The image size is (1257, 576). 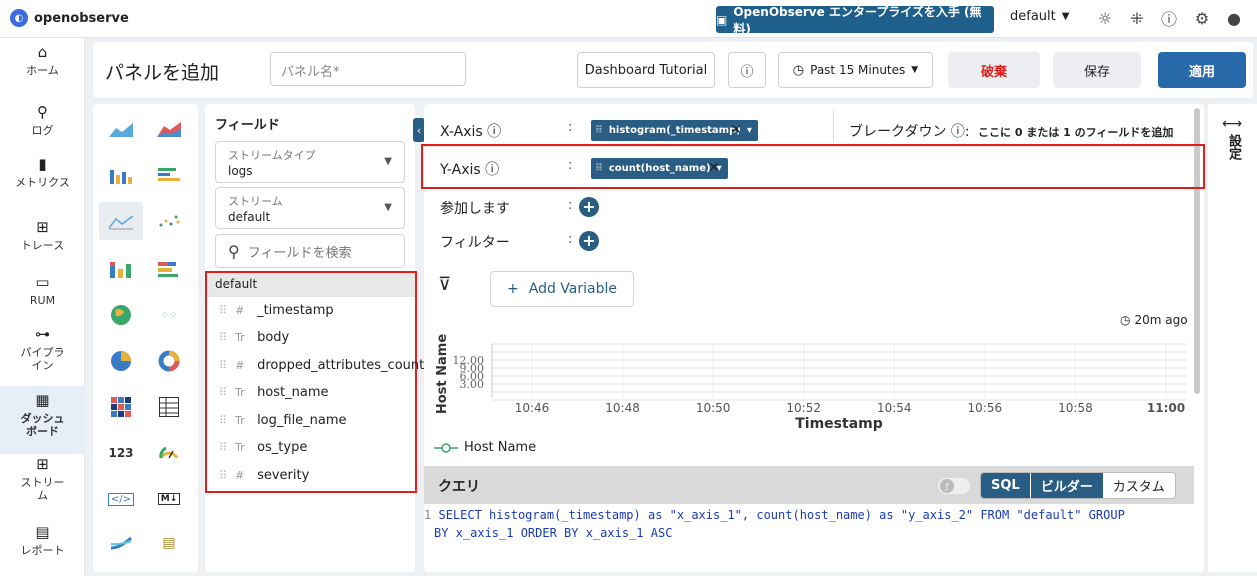 What do you see at coordinates (81, 18) in the screenshot?
I see `app-logo-text: openobserve` at bounding box center [81, 18].